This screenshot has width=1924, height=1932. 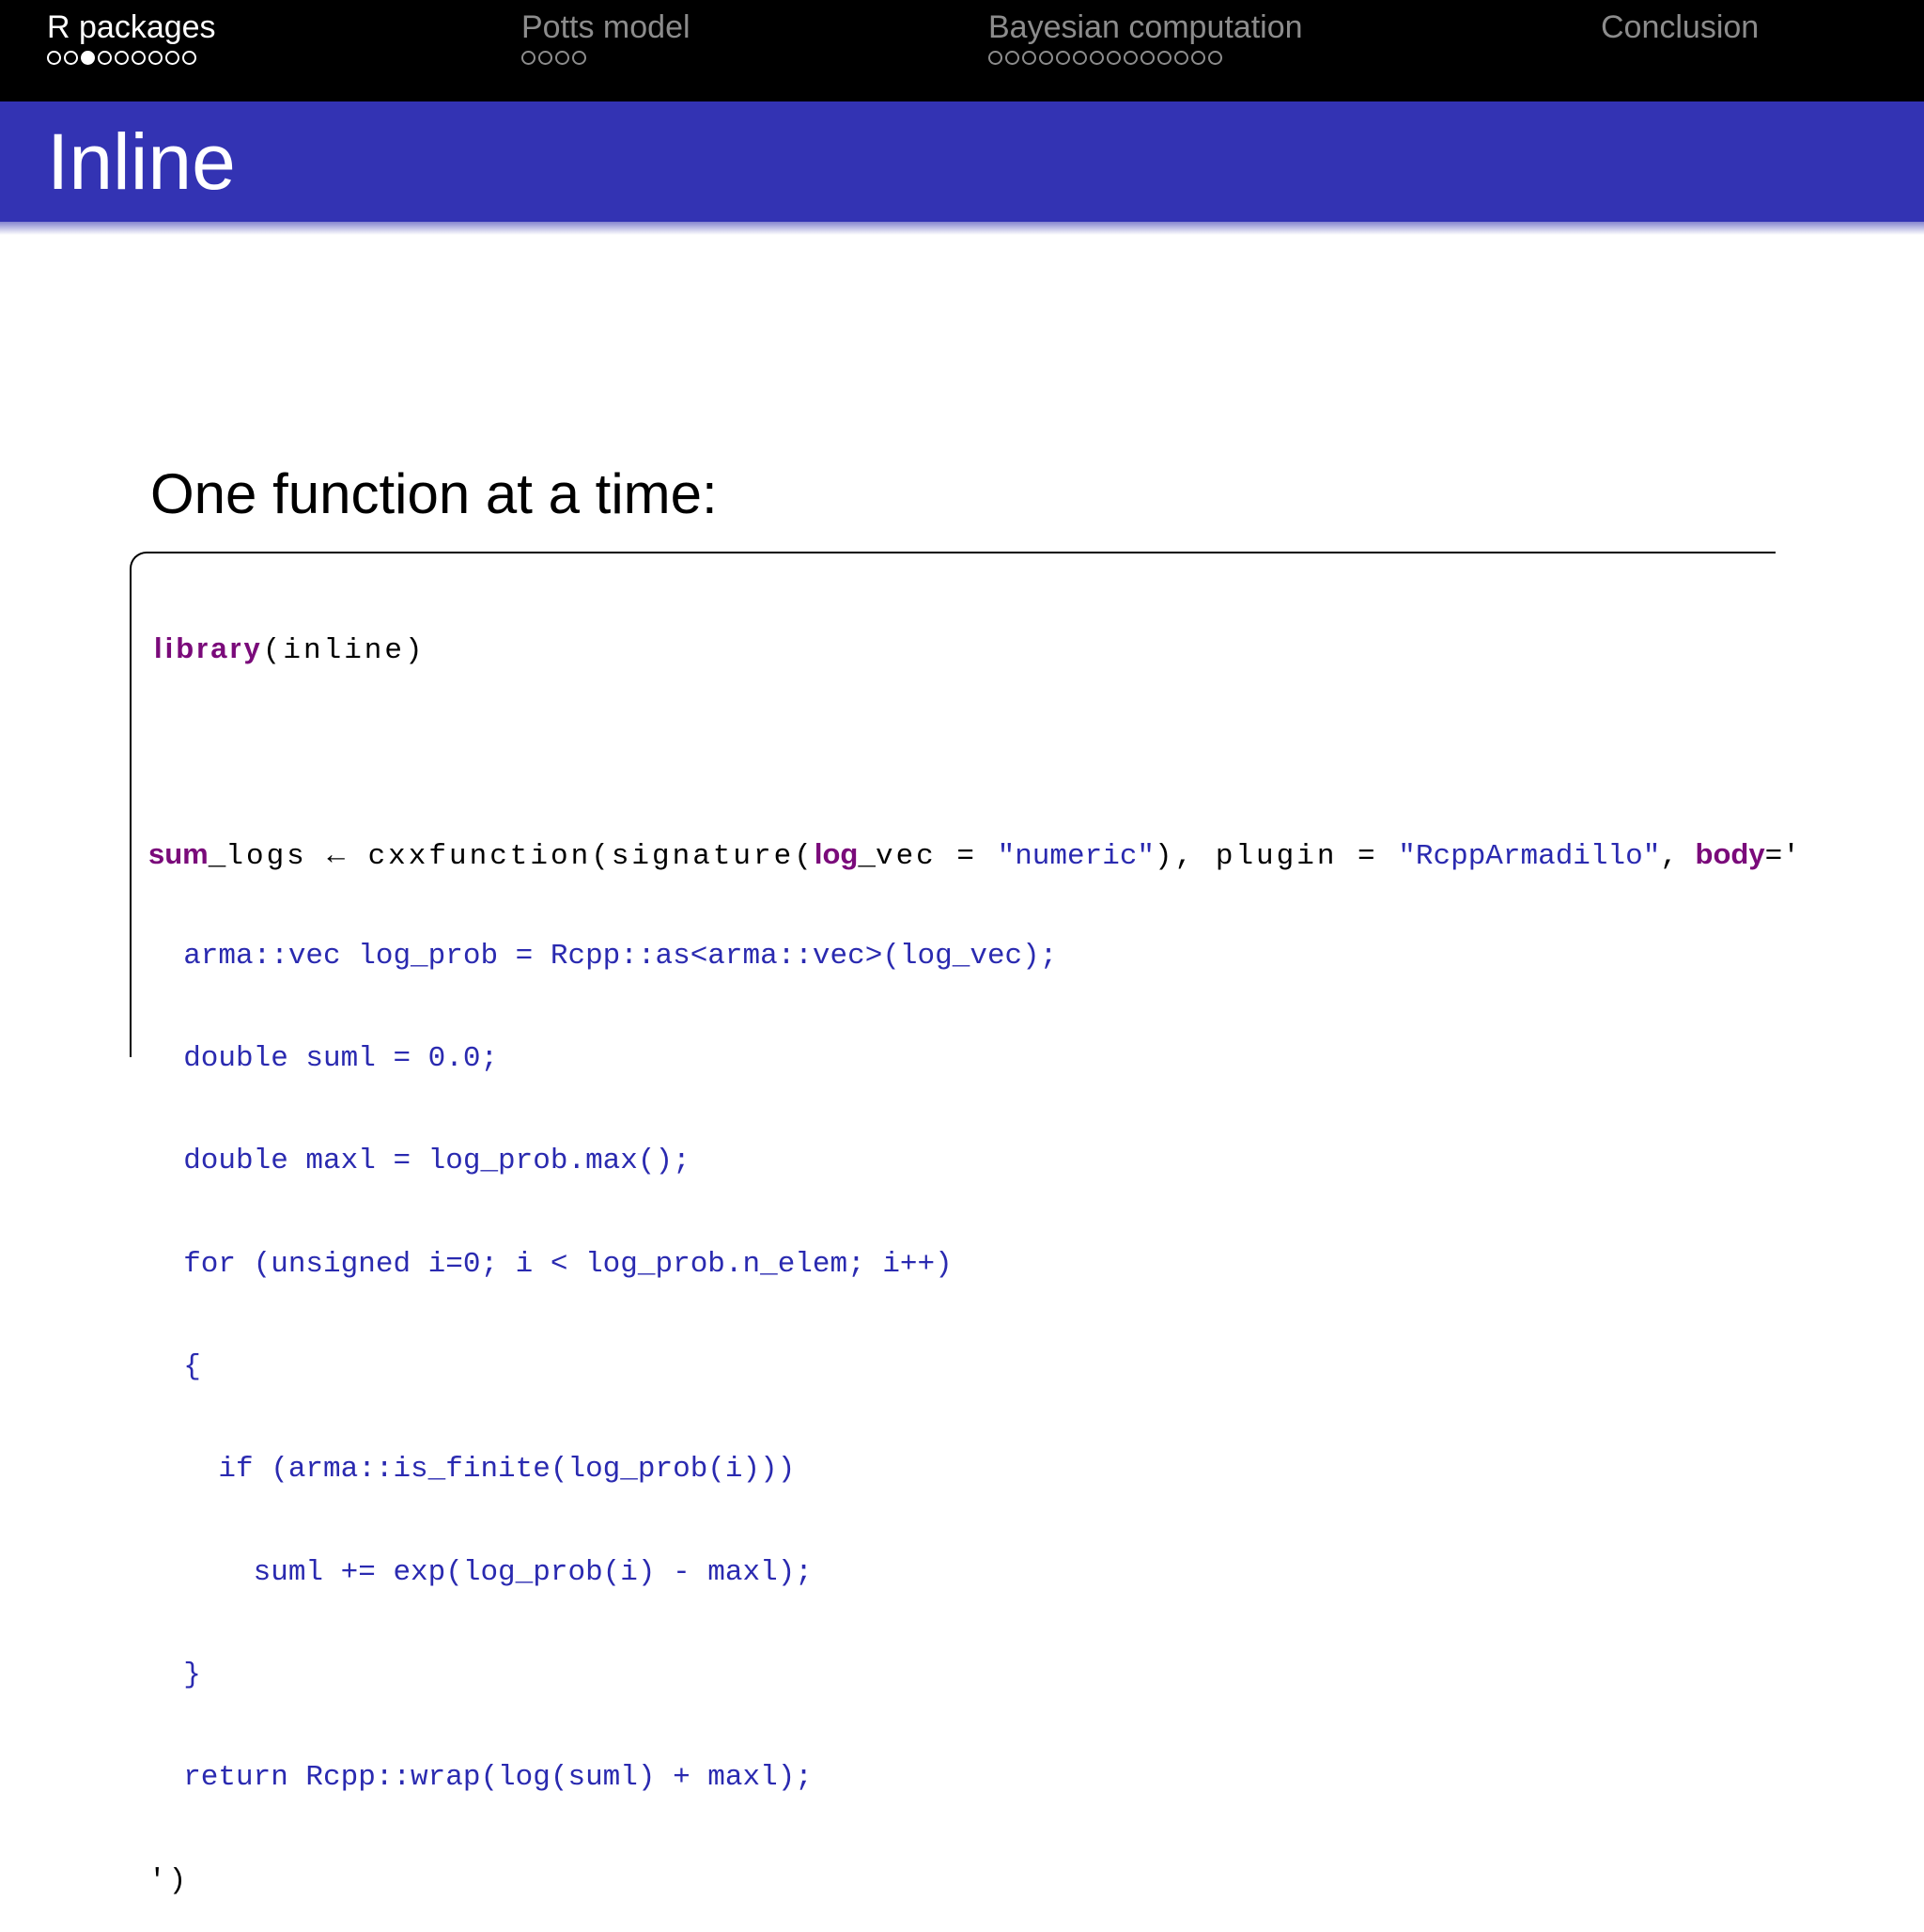 I want to click on code-text: logs ← cxxfunction(signature(, so click(x=520, y=856).